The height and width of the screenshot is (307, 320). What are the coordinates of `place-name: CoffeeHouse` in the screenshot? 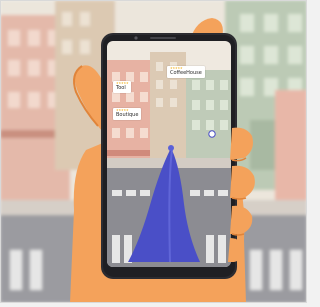 It's located at (186, 73).